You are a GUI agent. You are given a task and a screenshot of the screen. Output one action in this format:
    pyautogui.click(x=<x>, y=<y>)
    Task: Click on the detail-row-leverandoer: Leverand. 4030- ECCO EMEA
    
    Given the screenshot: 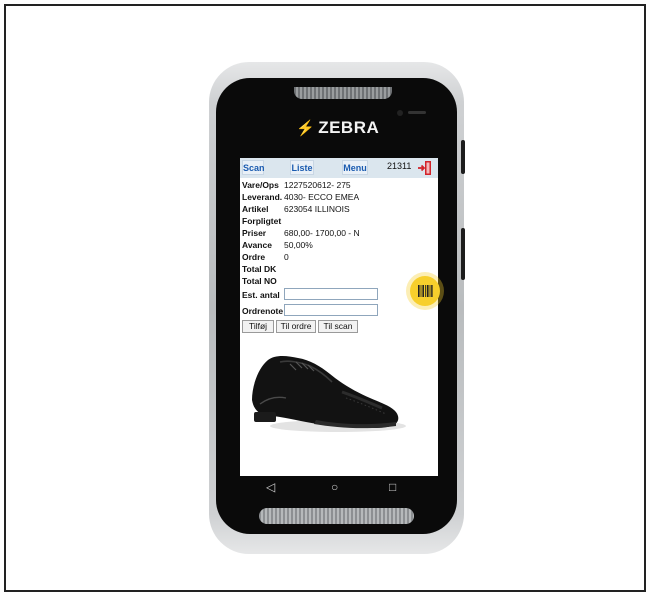 What is the action you would take?
    pyautogui.click(x=300, y=197)
    